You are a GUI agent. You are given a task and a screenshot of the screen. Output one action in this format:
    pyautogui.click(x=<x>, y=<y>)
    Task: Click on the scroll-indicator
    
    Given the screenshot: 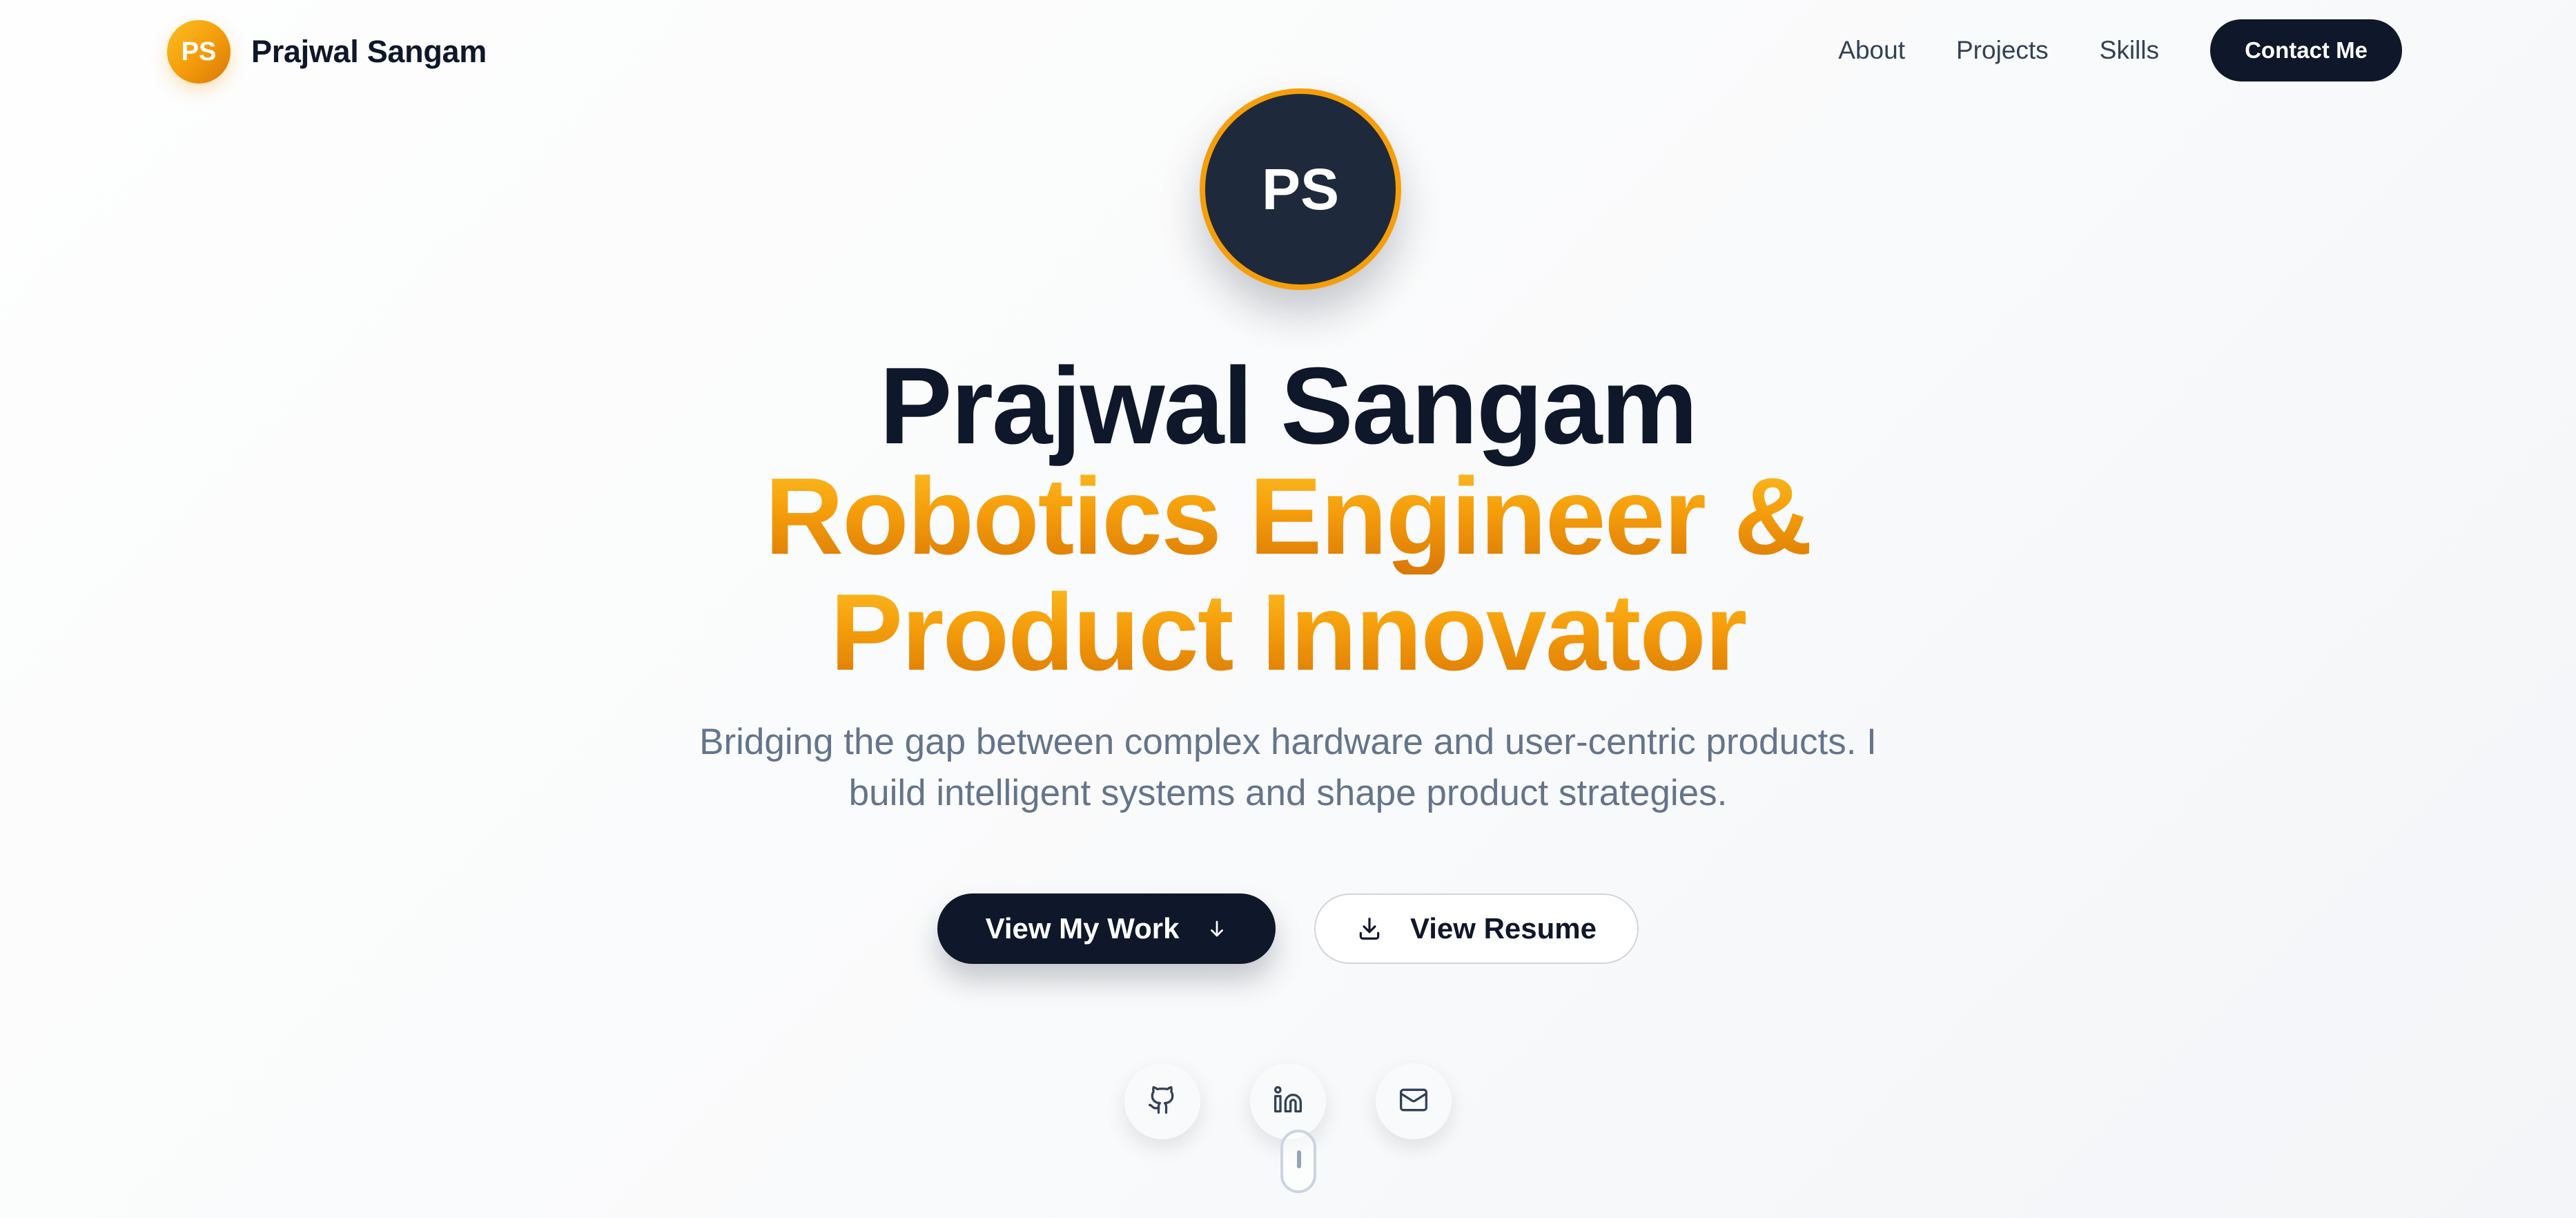 What is the action you would take?
    pyautogui.click(x=1298, y=1161)
    